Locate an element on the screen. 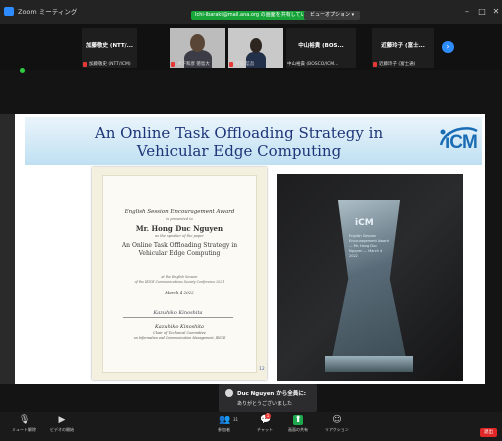 This screenshot has width=502, height=441. participants-button: 👥 参加者 31 is located at coordinates (228, 424).